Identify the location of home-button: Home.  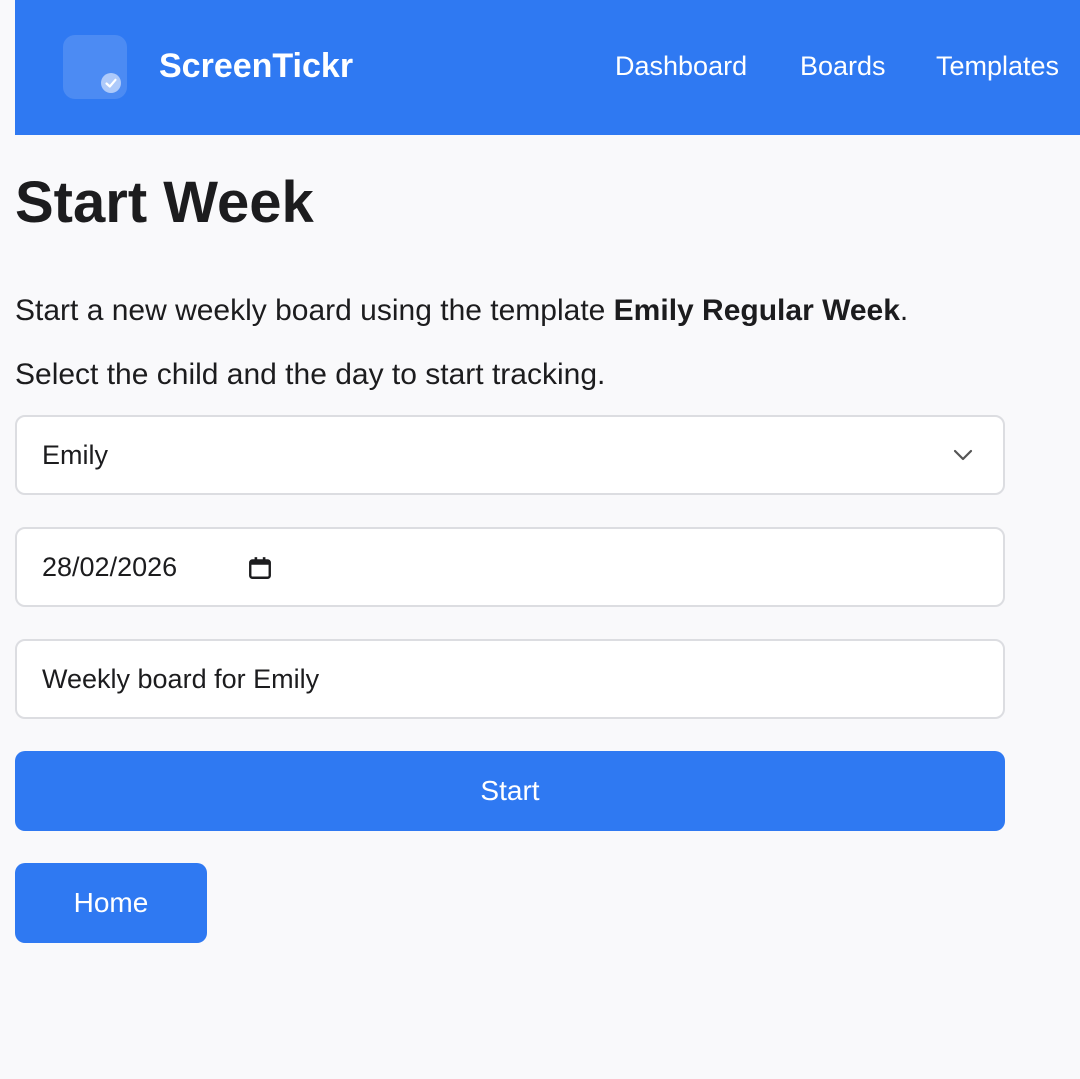
(111, 903).